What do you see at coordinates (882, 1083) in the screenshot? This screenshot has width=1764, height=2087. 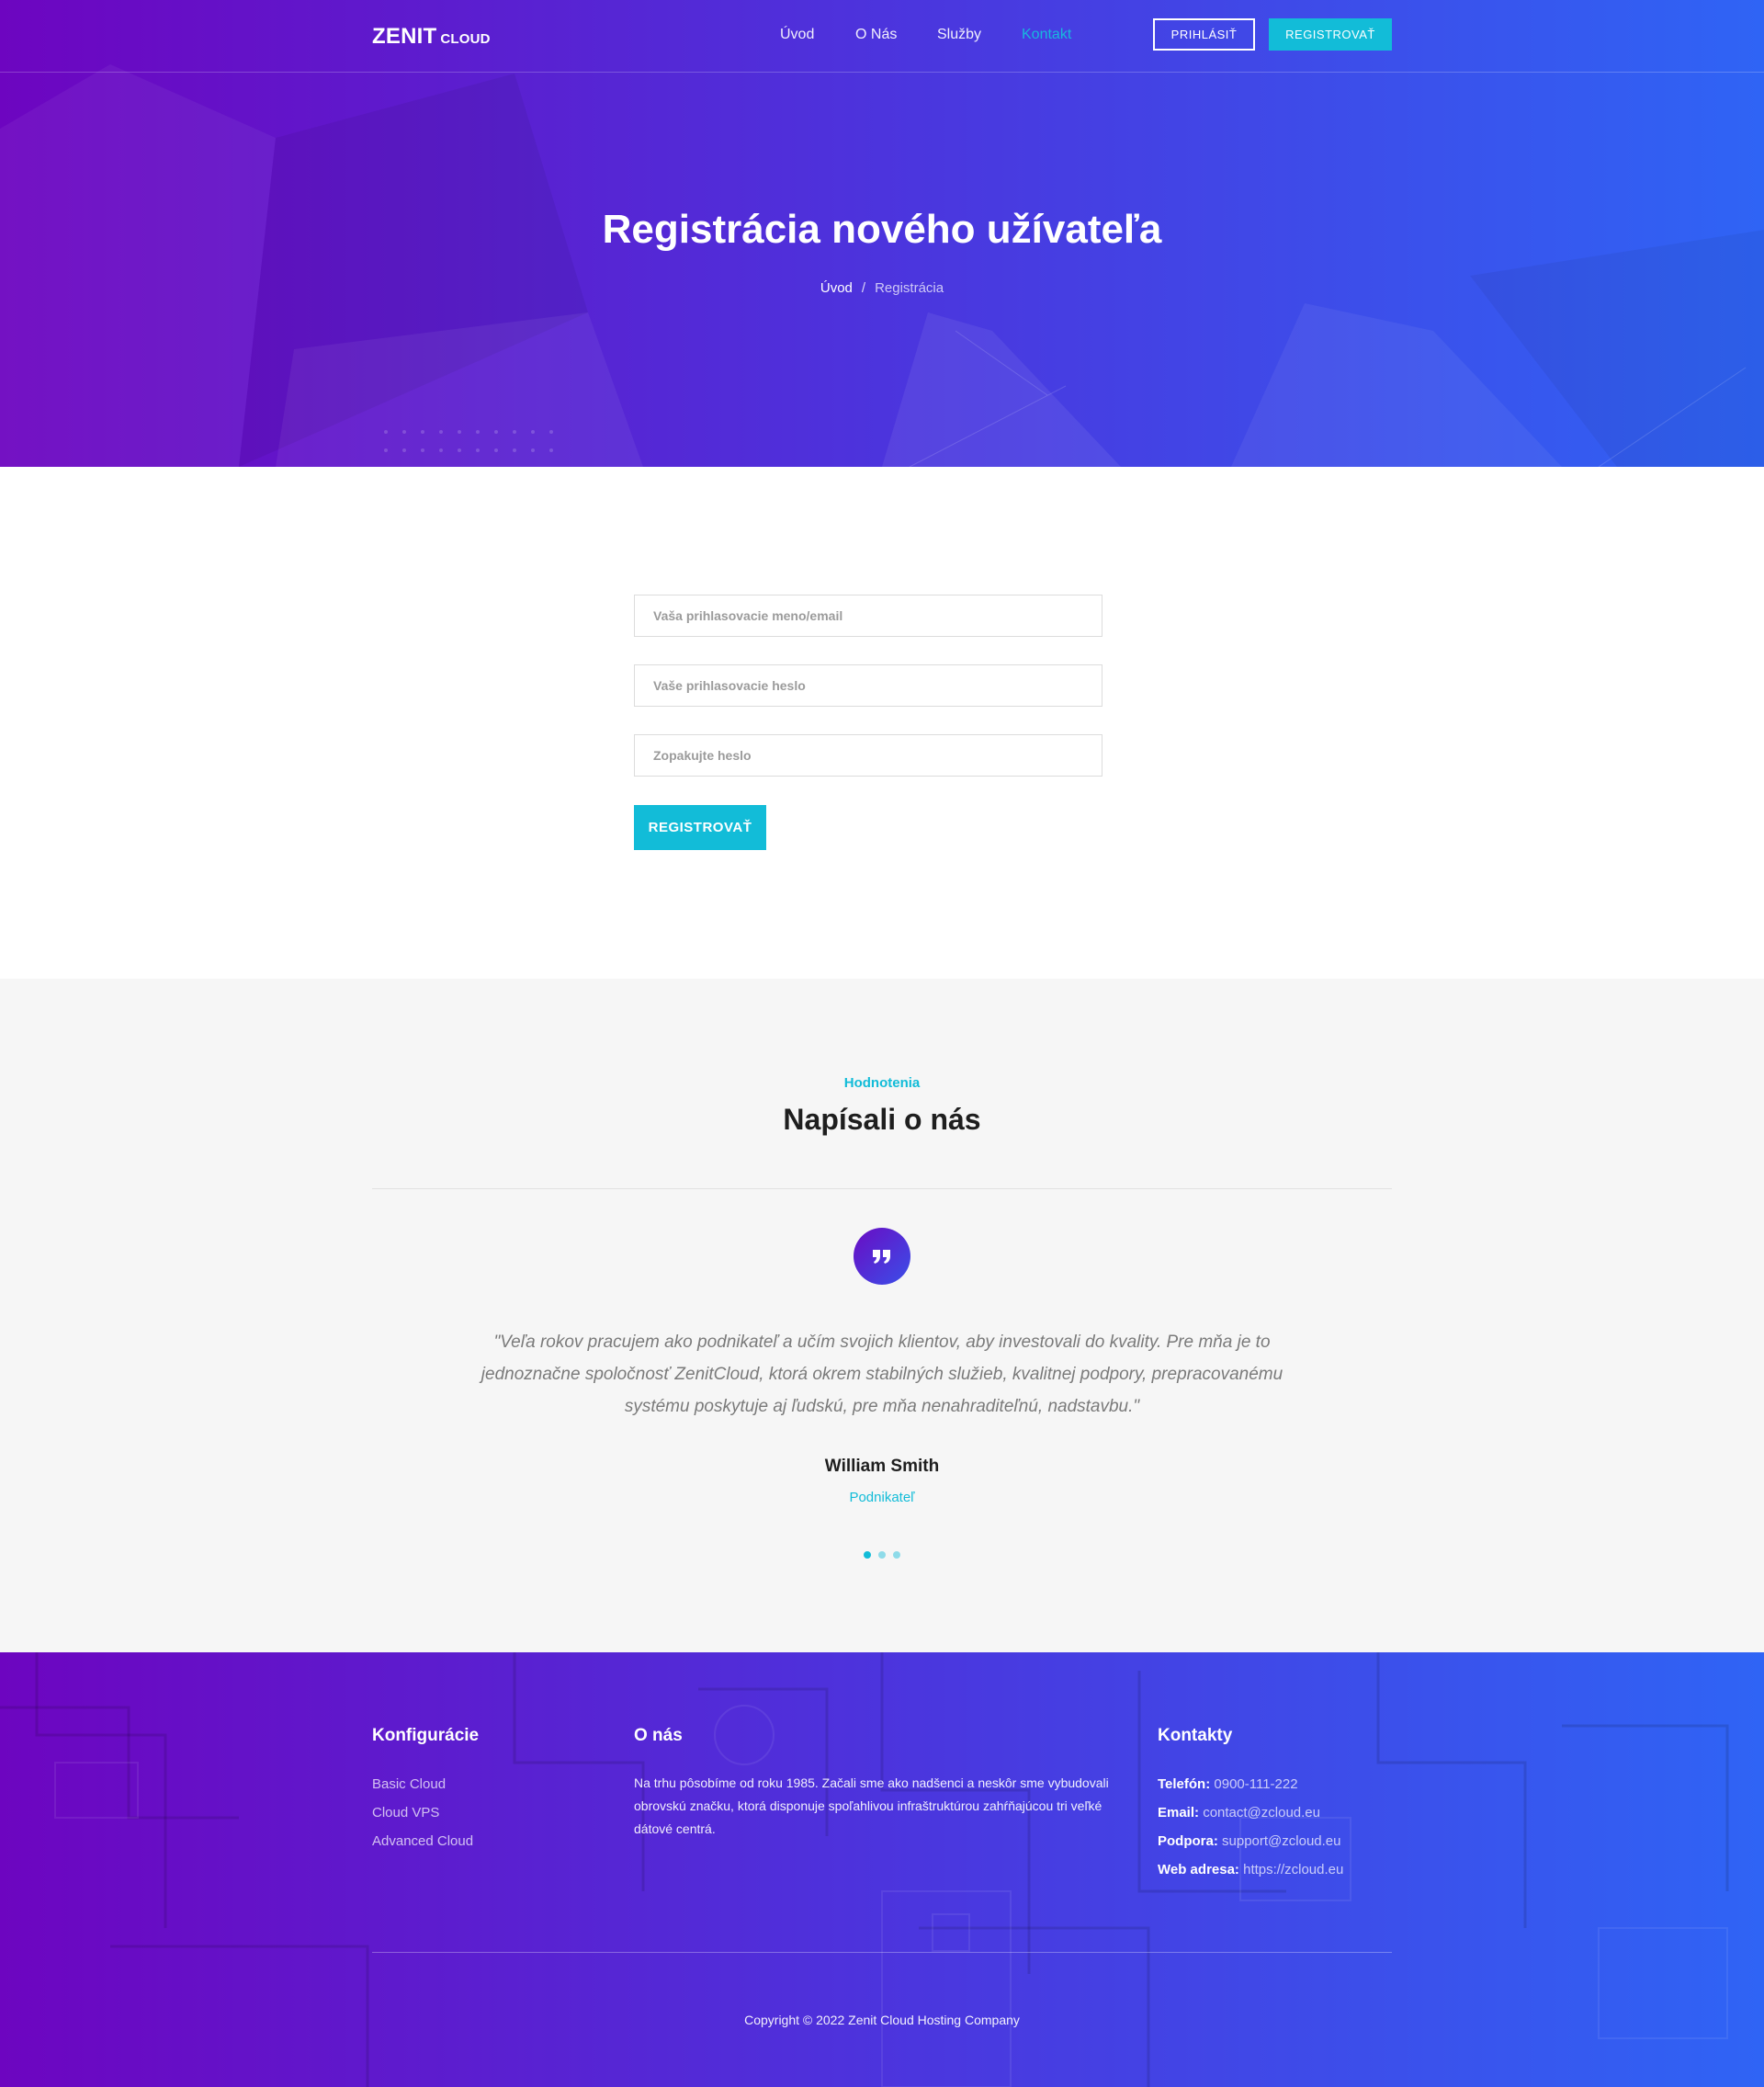 I see `testimonials-kicker: Hodnotenia` at bounding box center [882, 1083].